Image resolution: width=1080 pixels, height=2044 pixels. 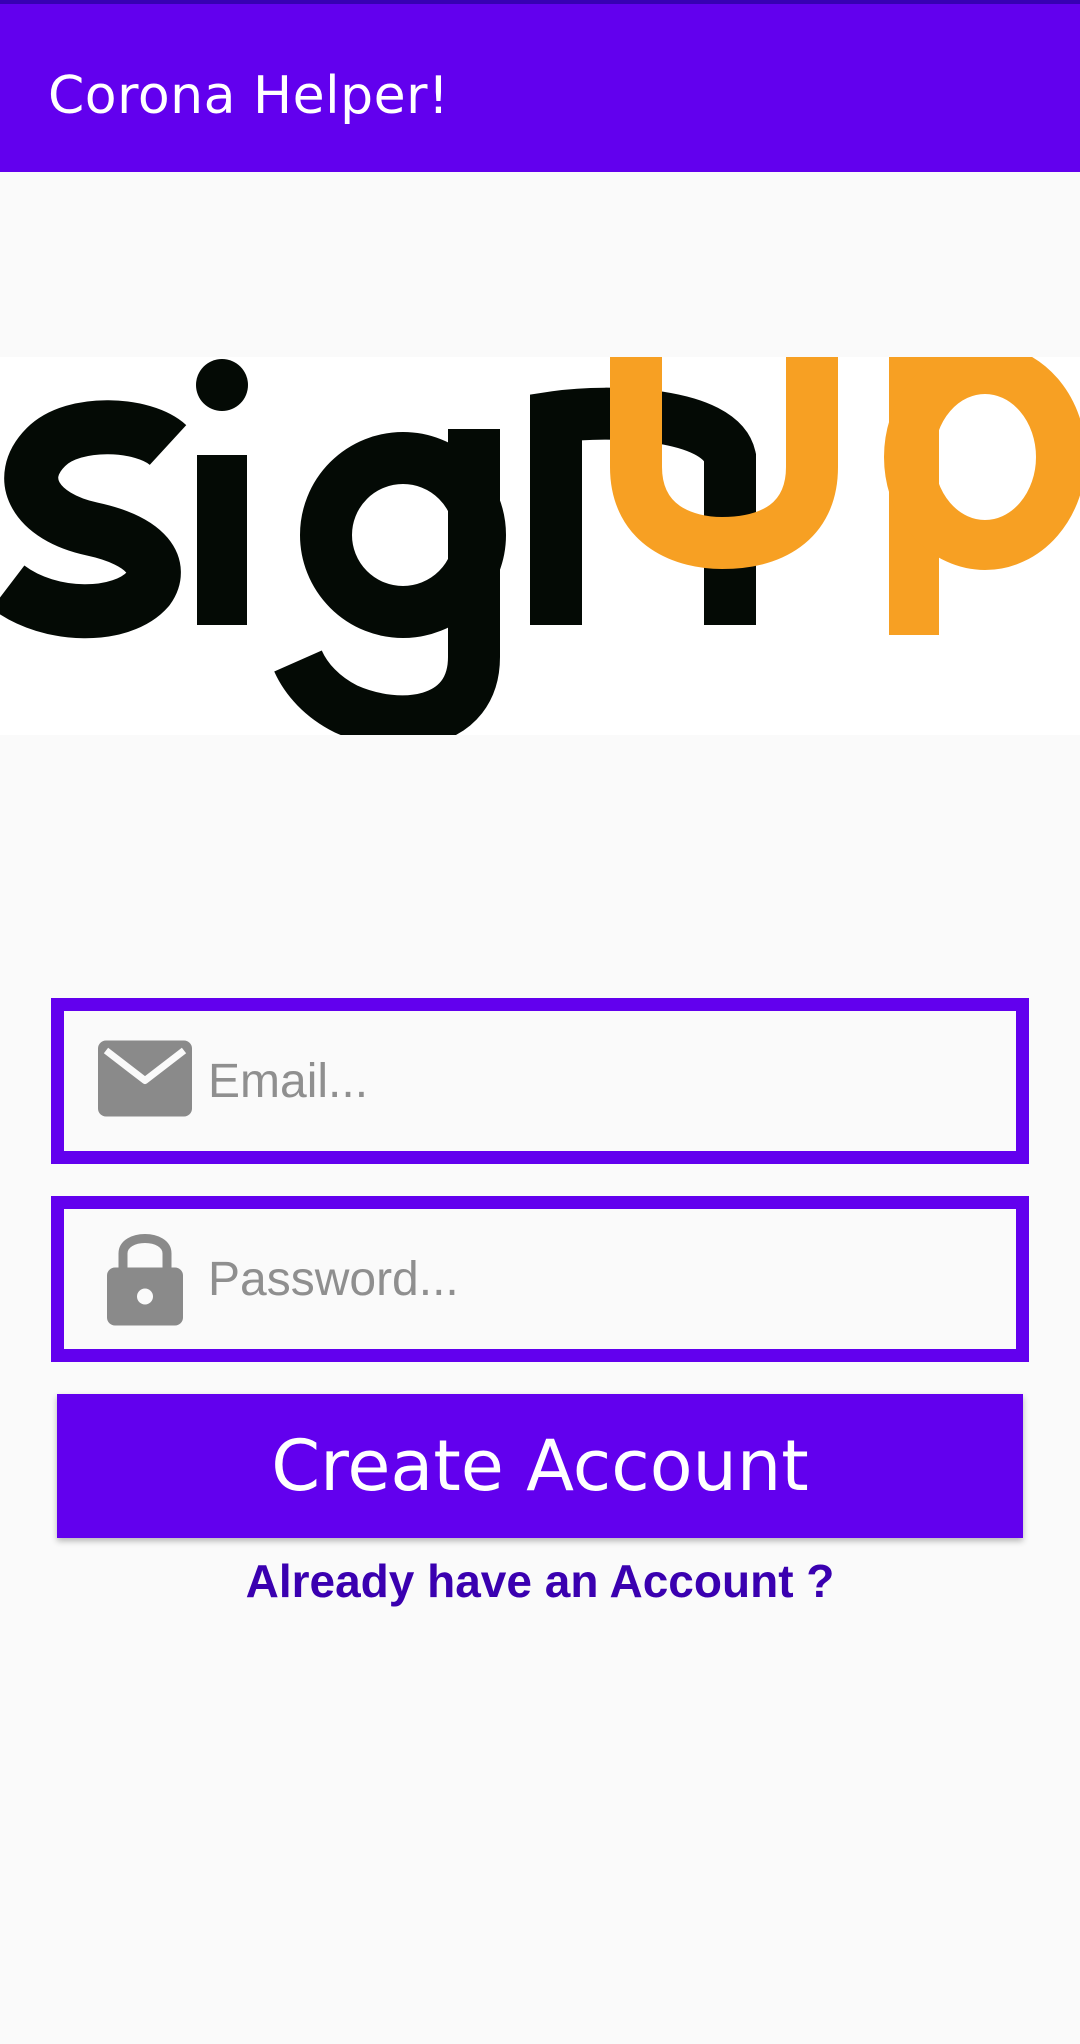 I want to click on app-title: Corona Helper!, so click(x=249, y=96).